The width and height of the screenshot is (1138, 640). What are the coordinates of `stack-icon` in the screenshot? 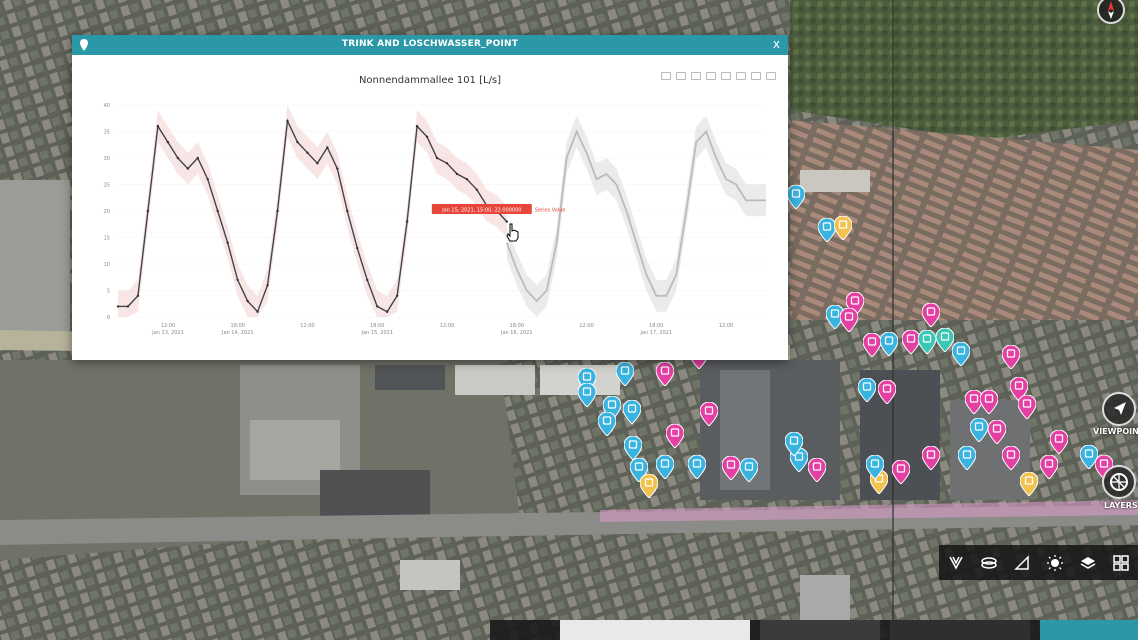 It's located at (989, 563).